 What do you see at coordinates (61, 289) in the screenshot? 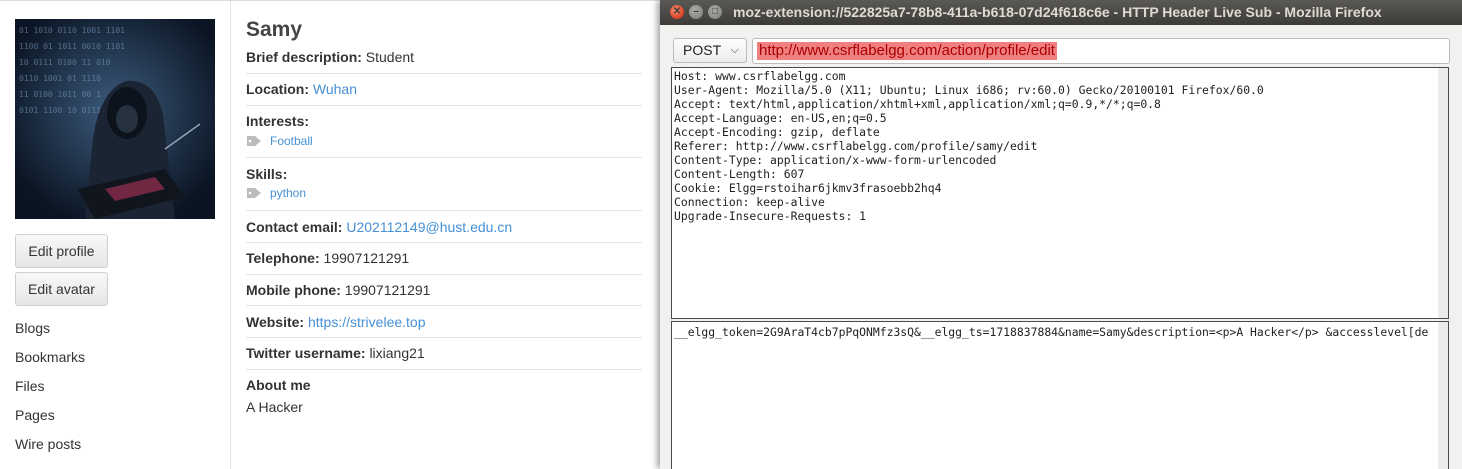
I see `edit-avatar-button: Edit avatar` at bounding box center [61, 289].